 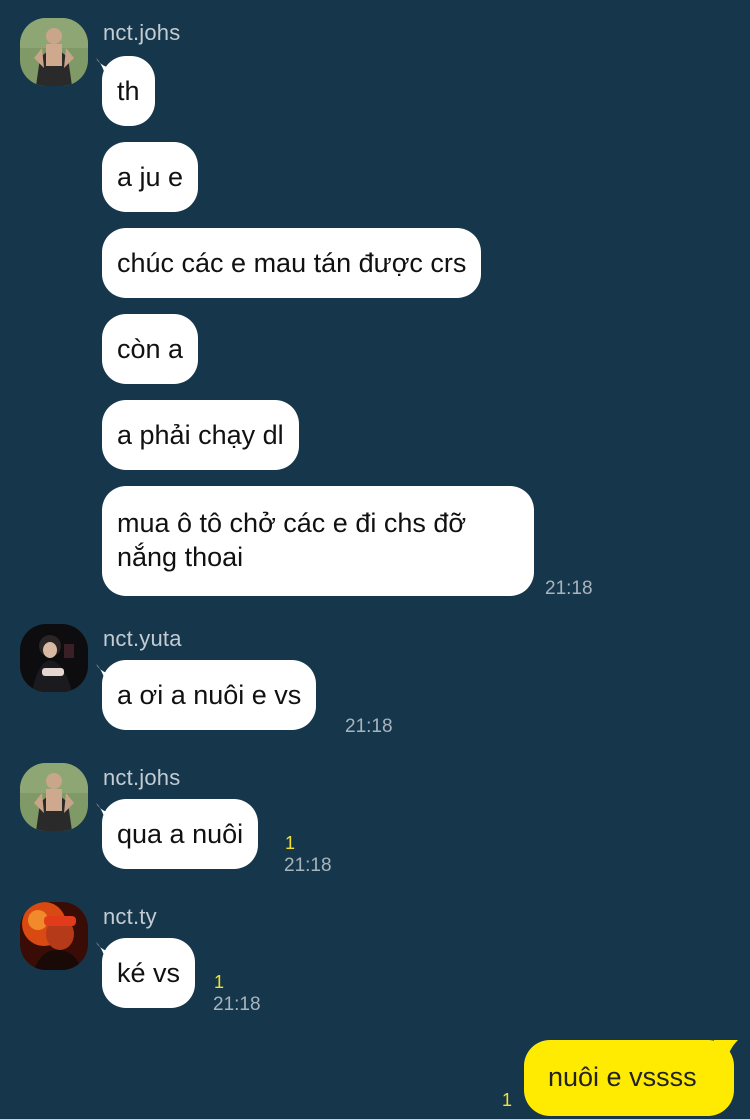 What do you see at coordinates (128, 91) in the screenshot?
I see `message-bubble: th` at bounding box center [128, 91].